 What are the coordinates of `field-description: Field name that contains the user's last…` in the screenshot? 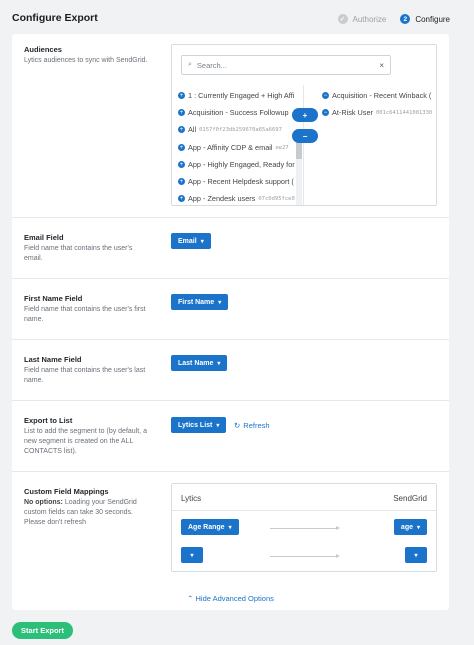 It's located at (85, 375).